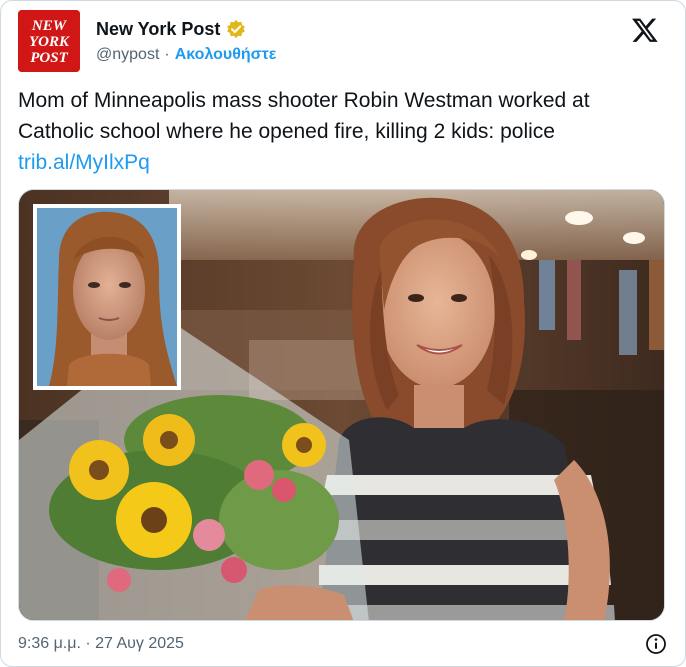  I want to click on avatar-logo-word: NEW, so click(49, 26).